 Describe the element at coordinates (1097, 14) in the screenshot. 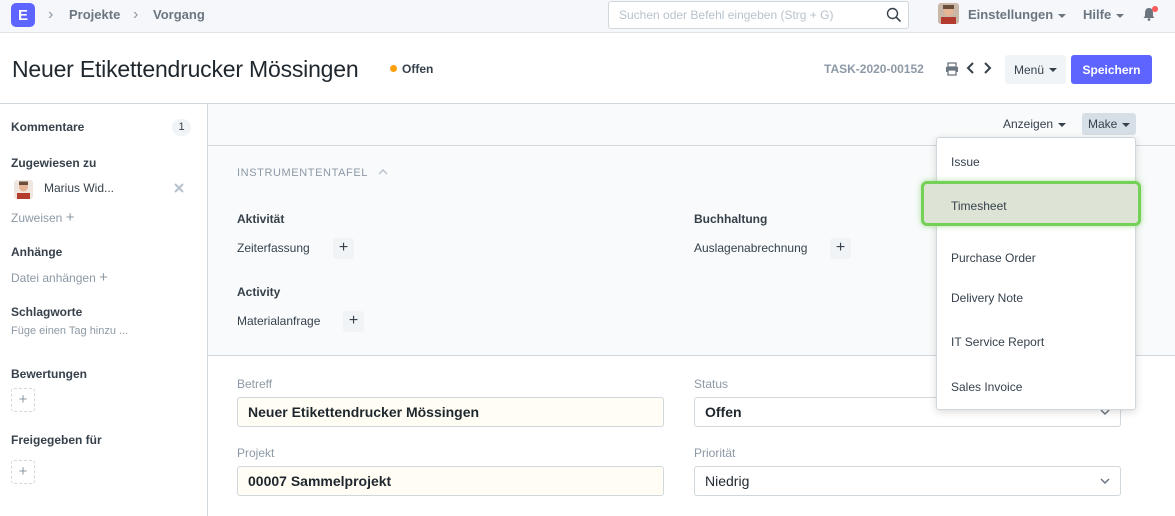

I see `help-label: Hilfe` at that location.